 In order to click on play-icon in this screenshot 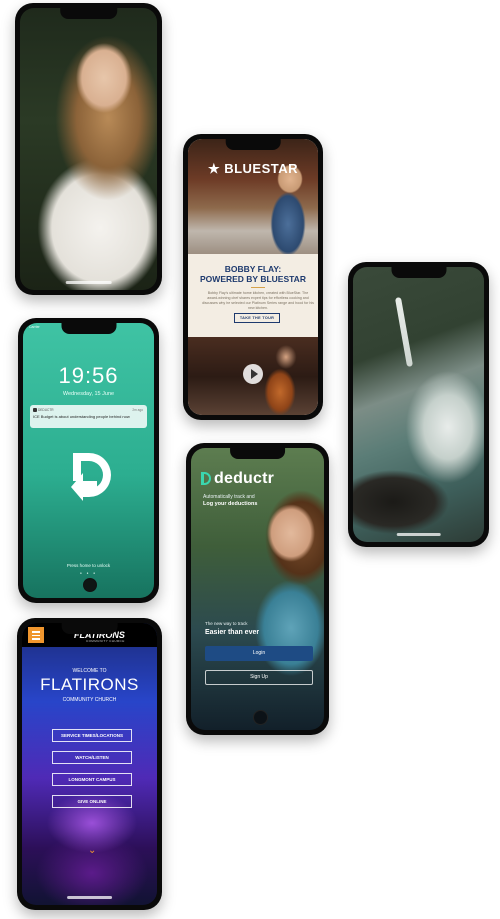, I will do `click(253, 374)`.